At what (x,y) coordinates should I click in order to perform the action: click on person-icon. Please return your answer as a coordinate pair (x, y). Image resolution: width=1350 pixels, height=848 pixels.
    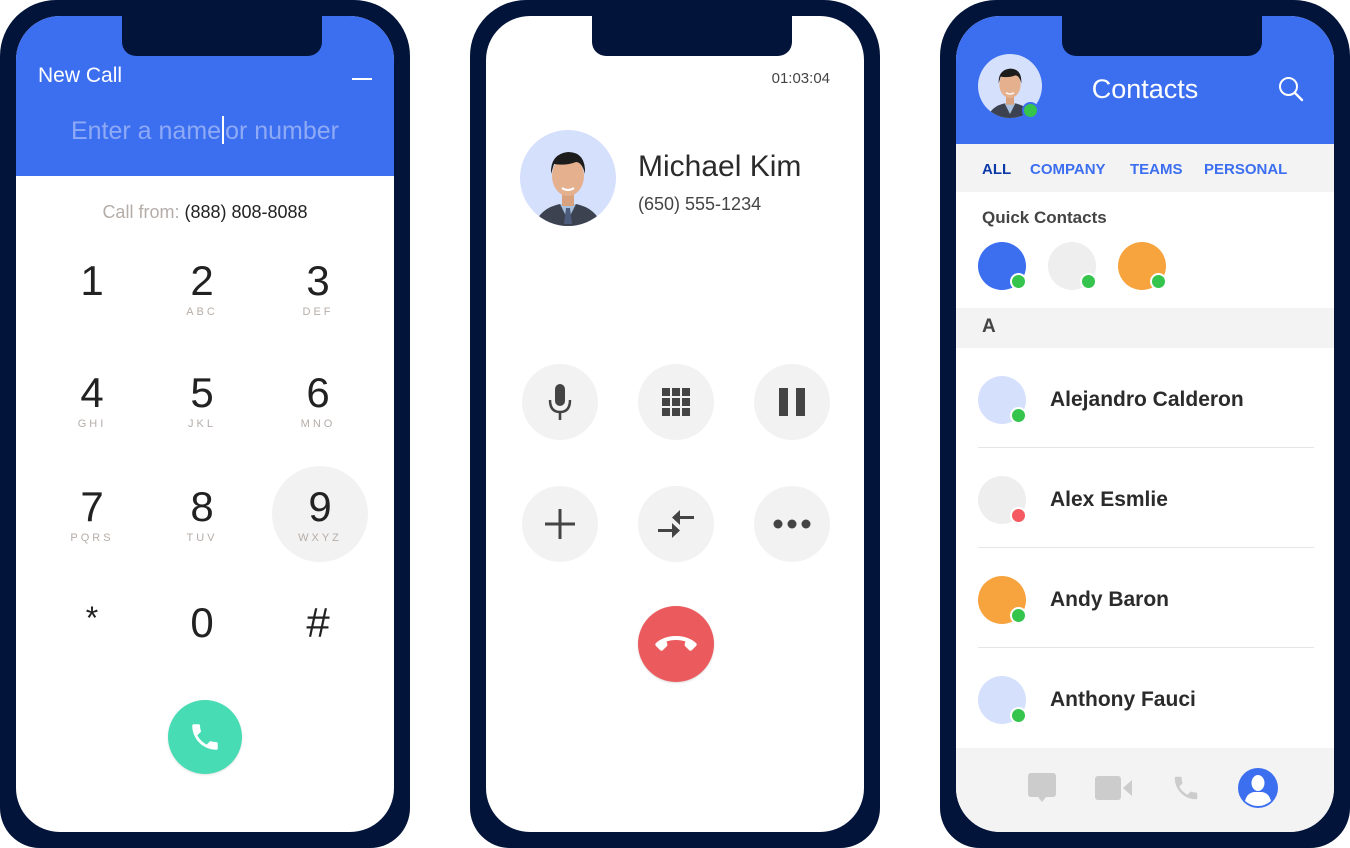
    Looking at the image, I should click on (1258, 788).